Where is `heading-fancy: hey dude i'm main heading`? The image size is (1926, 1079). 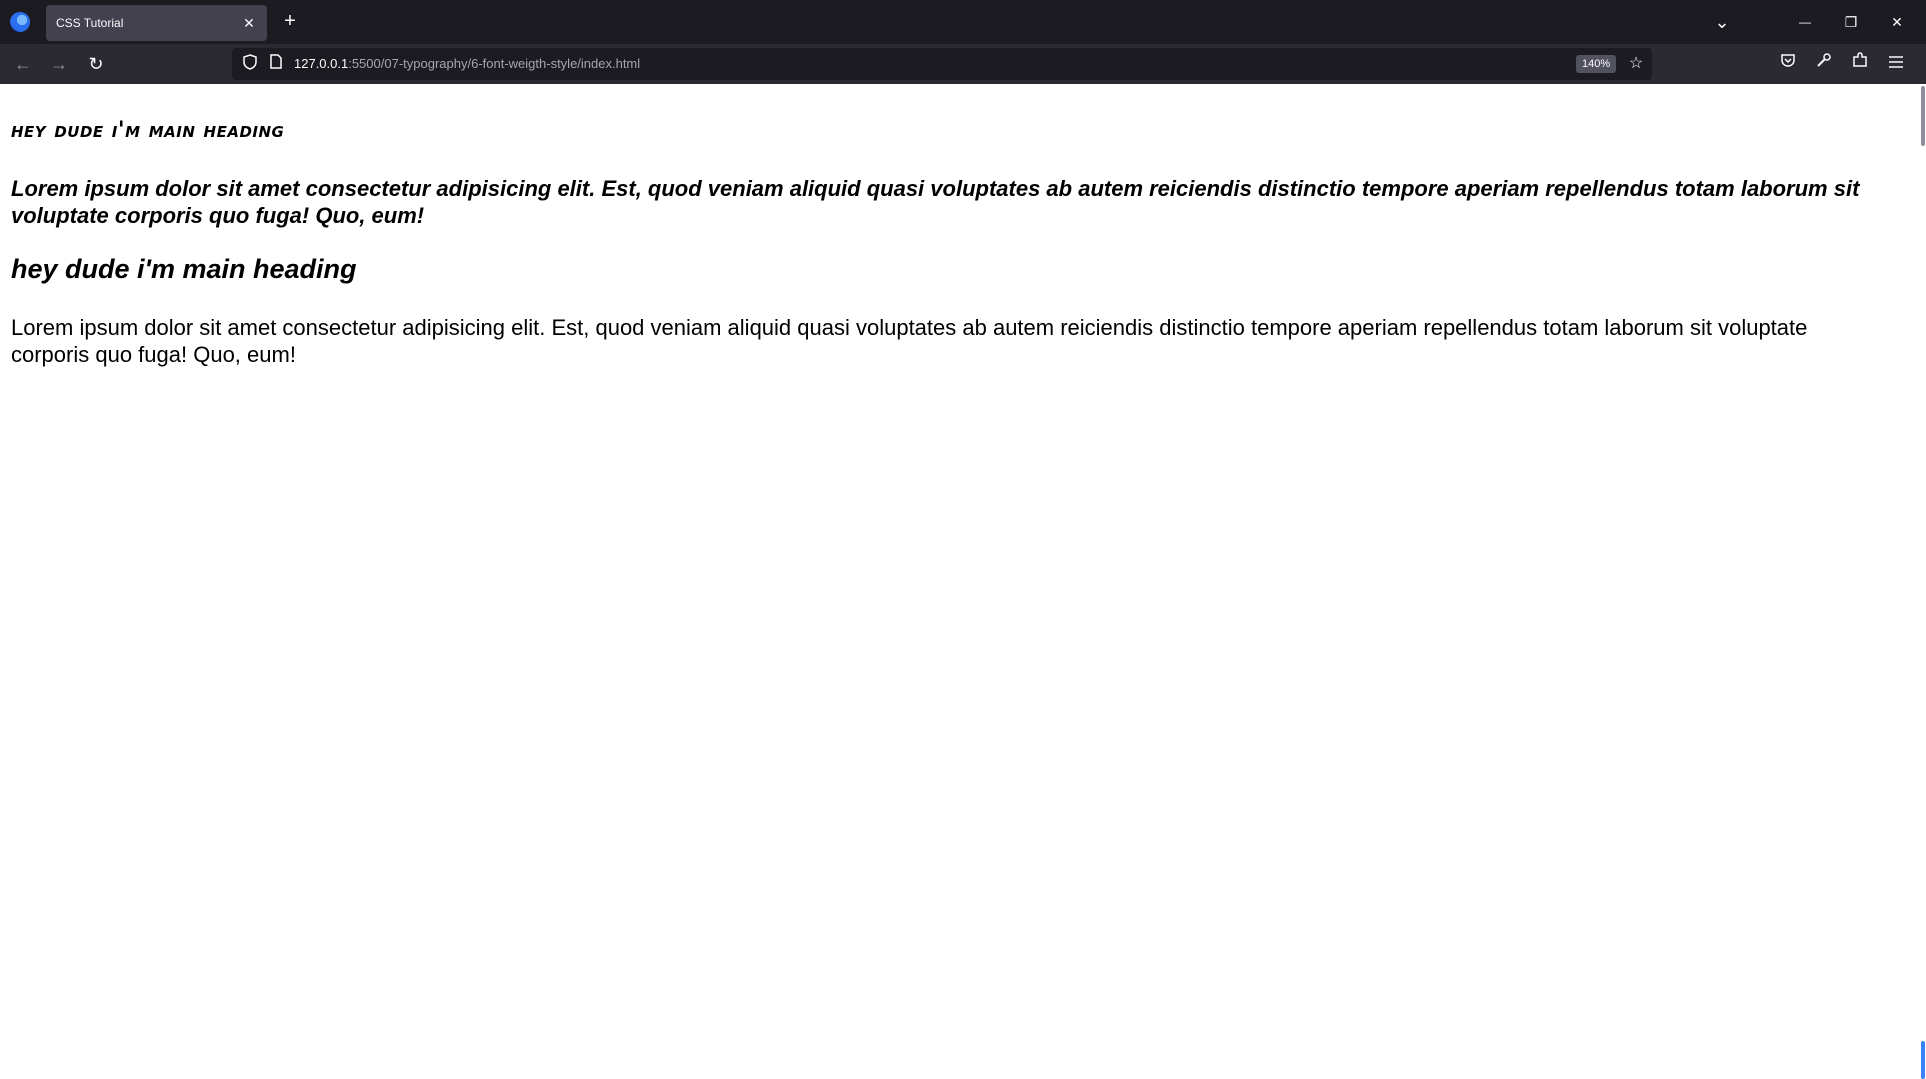
heading-fancy: hey dude i'm main heading is located at coordinates (148, 130).